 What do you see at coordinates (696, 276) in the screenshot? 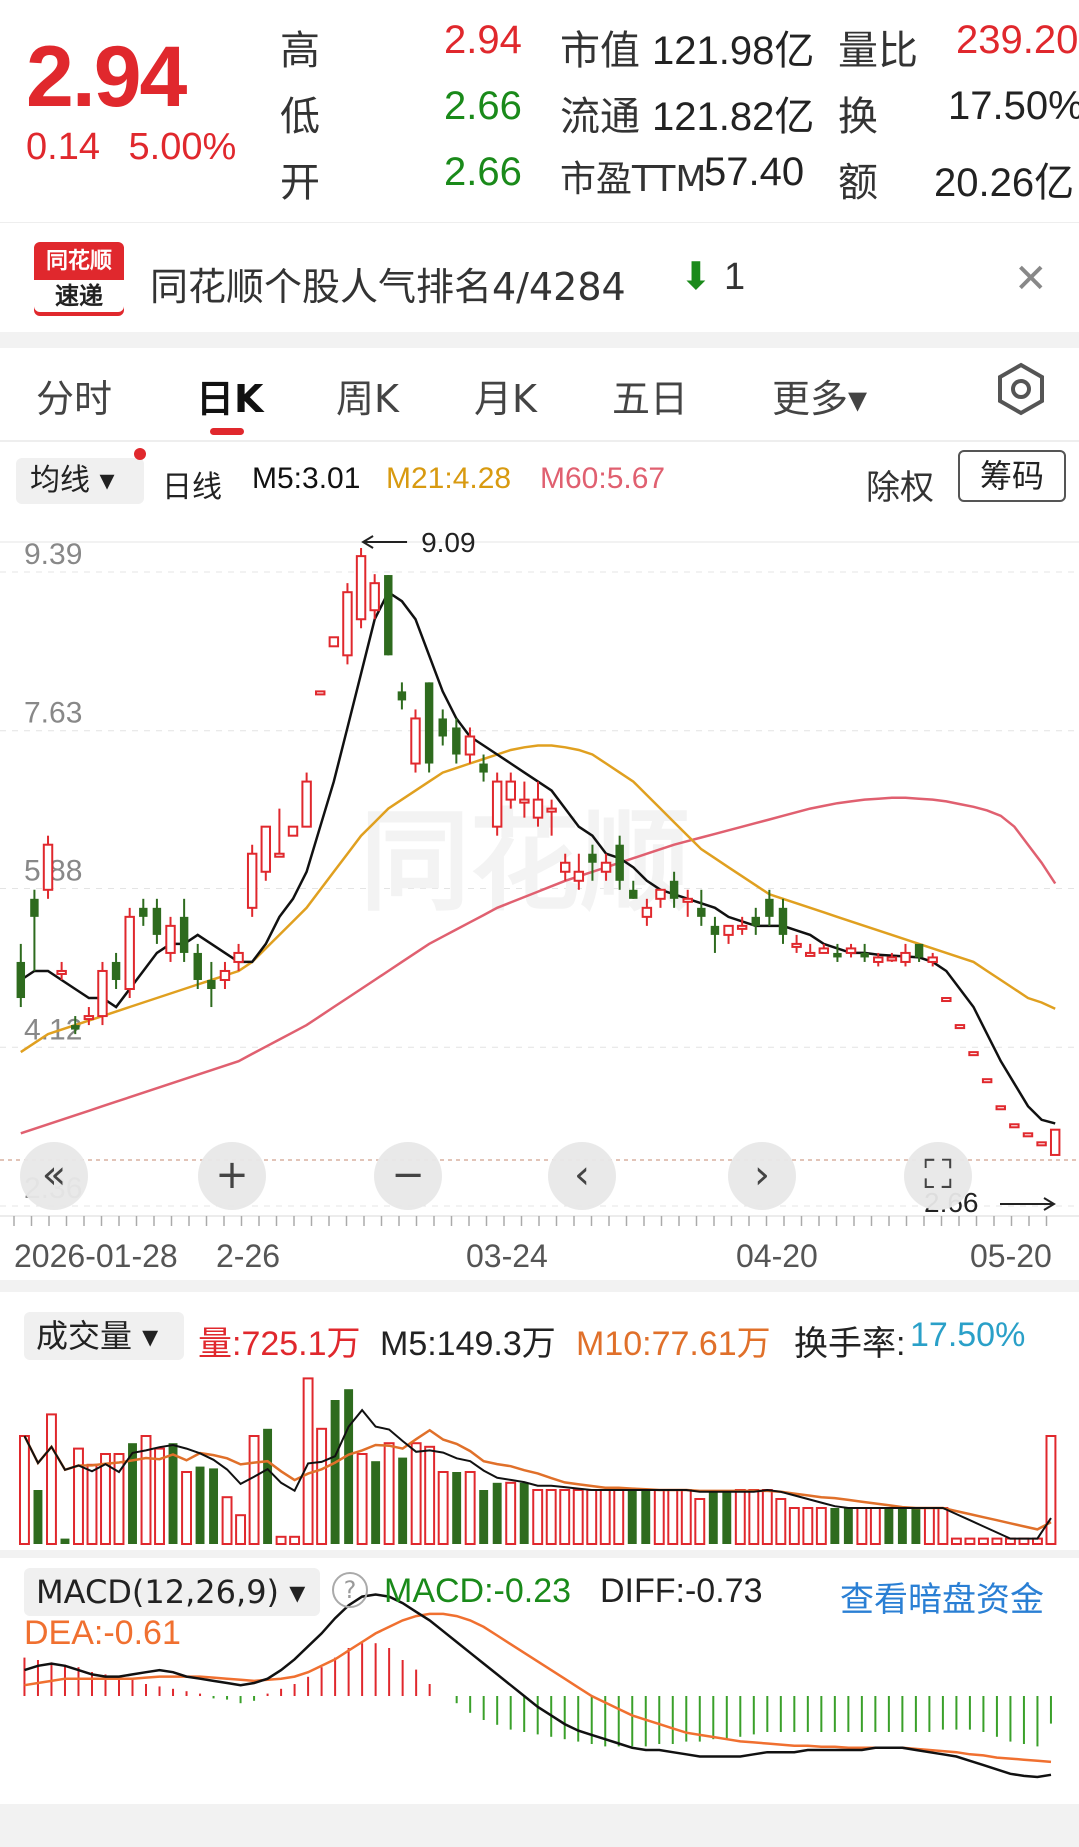
I see `arrow-down-icon: ⬇` at bounding box center [696, 276].